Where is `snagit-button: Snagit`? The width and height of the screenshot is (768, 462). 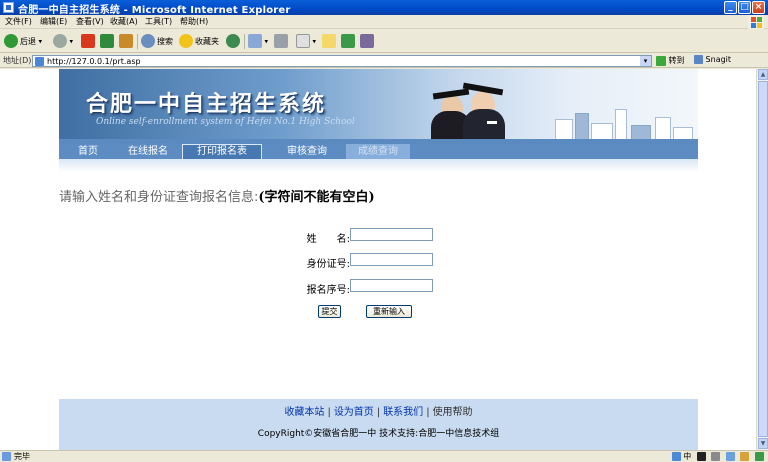
snagit-button: Snagit is located at coordinates (712, 59).